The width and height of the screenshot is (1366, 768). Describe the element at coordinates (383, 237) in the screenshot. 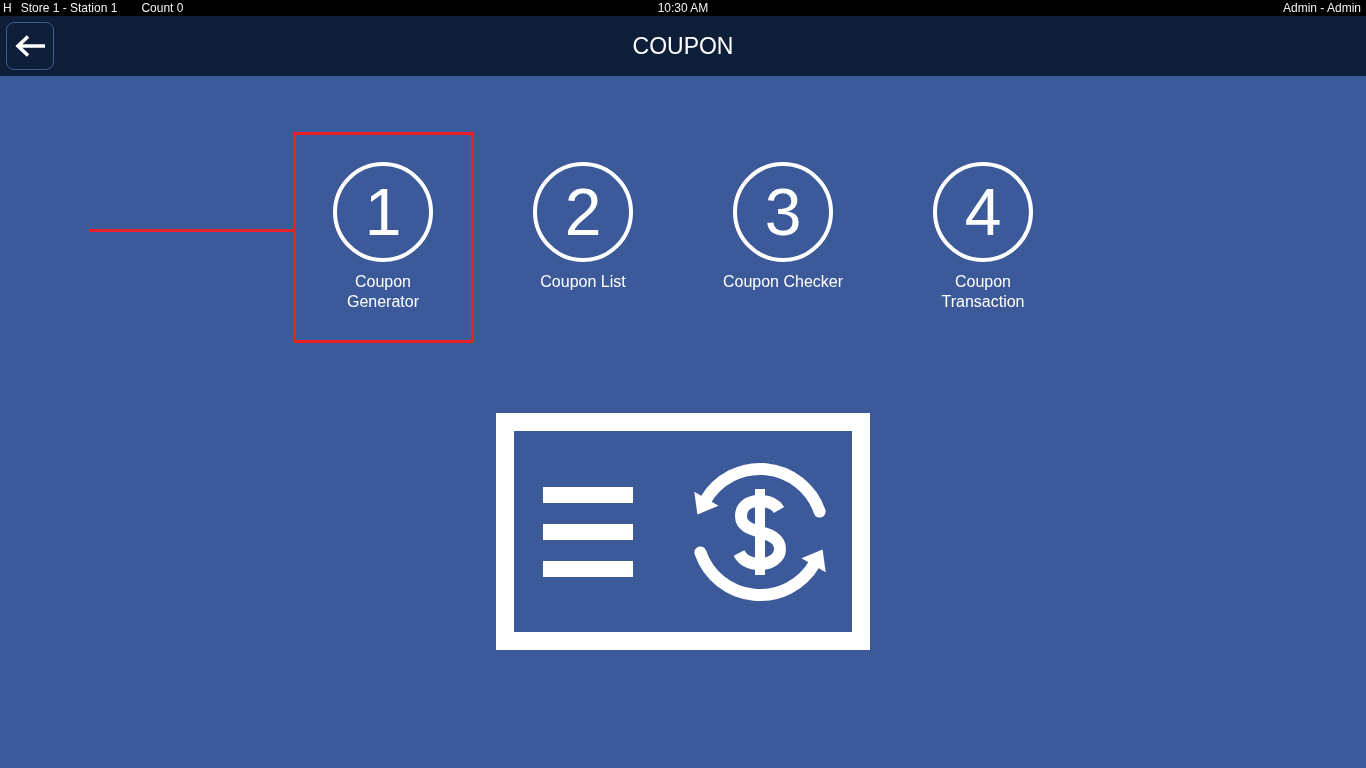

I see `menu-option: 1 Coupon Generator` at that location.